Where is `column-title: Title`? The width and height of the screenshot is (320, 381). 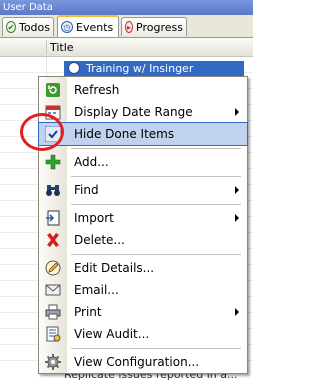 column-title: Title is located at coordinates (62, 47).